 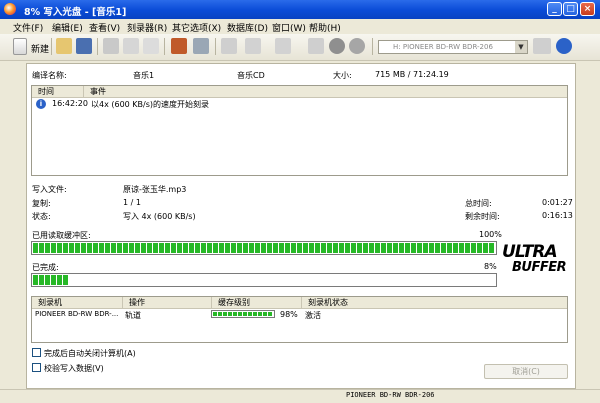 I want to click on completed-label: 已完成:, so click(x=45, y=267).